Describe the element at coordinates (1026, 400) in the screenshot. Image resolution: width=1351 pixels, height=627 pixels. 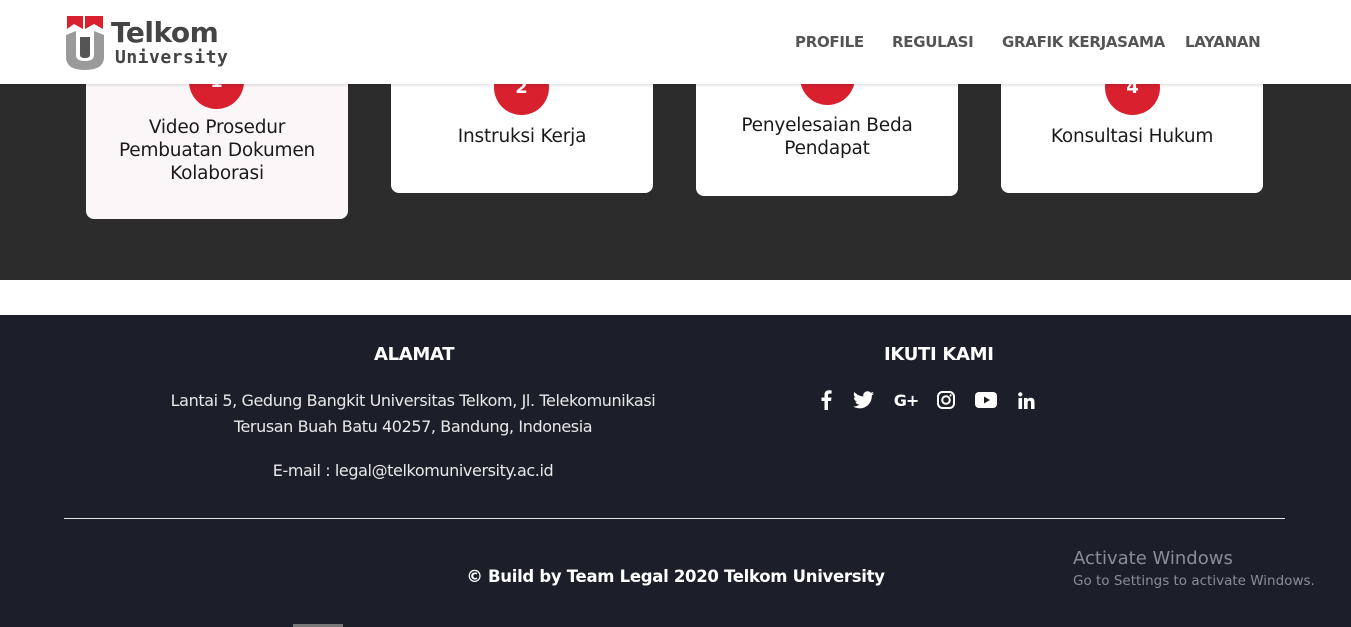
I see `linkedin-icon` at that location.